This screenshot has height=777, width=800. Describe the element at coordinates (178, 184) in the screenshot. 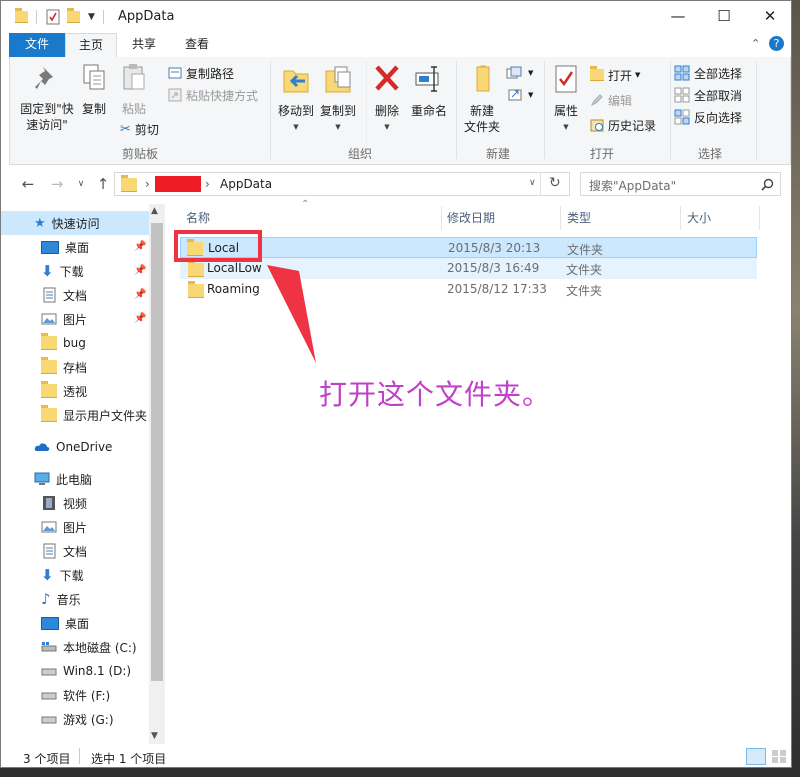

I see `redacted-path-segment` at that location.